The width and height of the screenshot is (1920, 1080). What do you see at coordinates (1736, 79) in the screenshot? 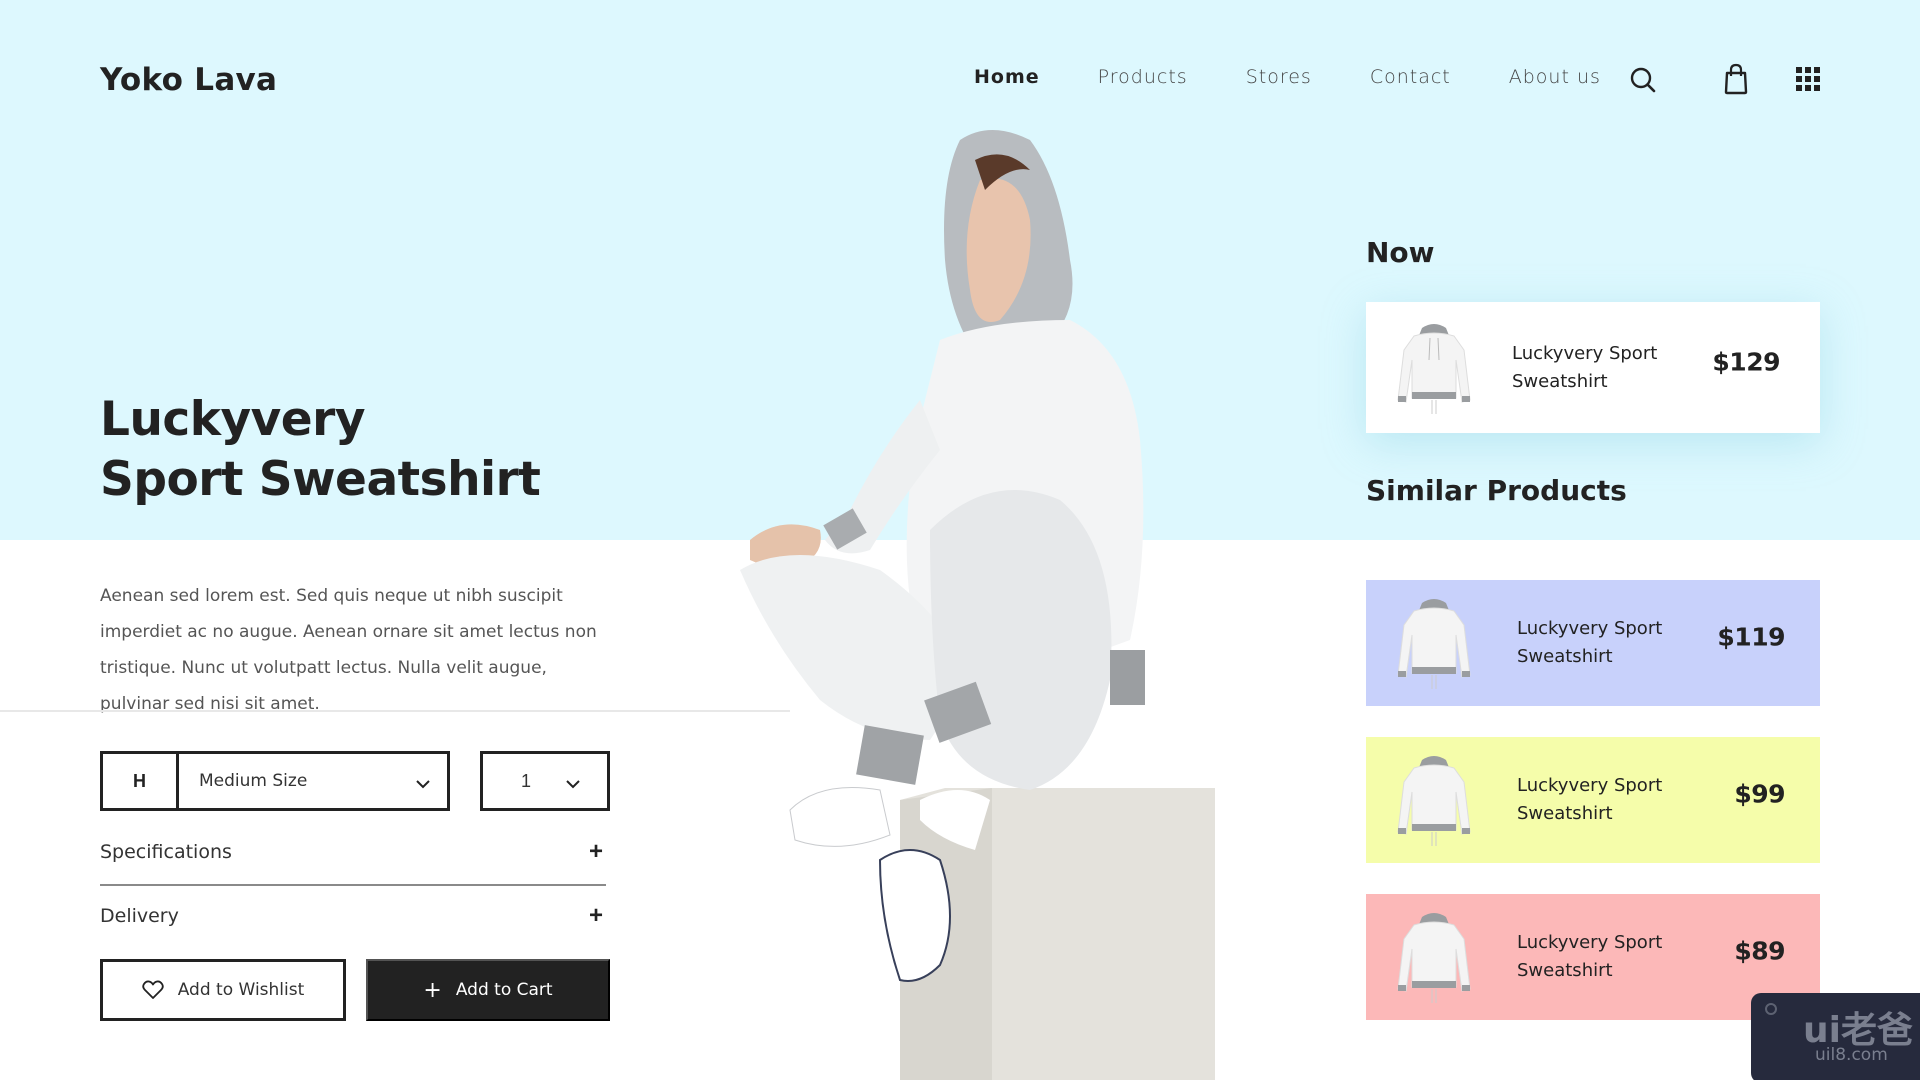
I see `shopping-bag-icon` at bounding box center [1736, 79].